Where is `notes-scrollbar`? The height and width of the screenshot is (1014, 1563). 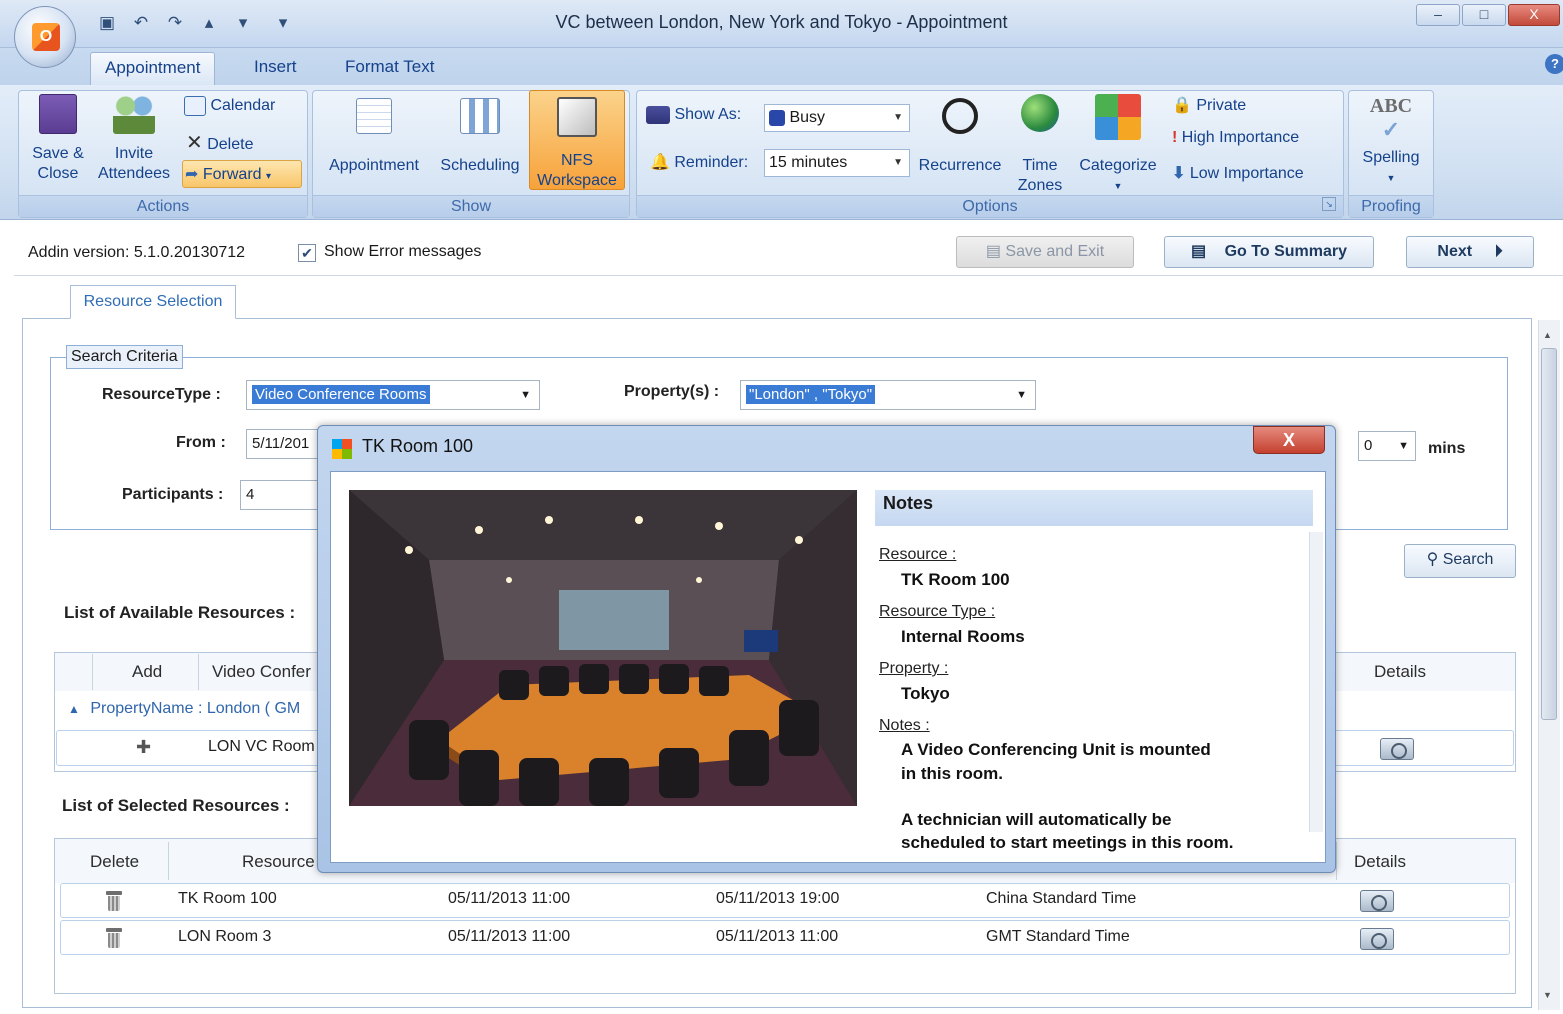
notes-scrollbar is located at coordinates (1316, 682).